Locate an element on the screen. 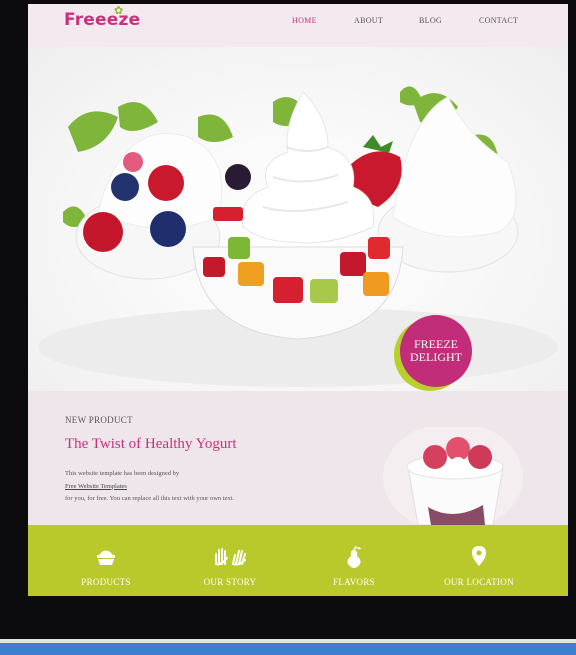  cupcake-icon is located at coordinates (106, 557).